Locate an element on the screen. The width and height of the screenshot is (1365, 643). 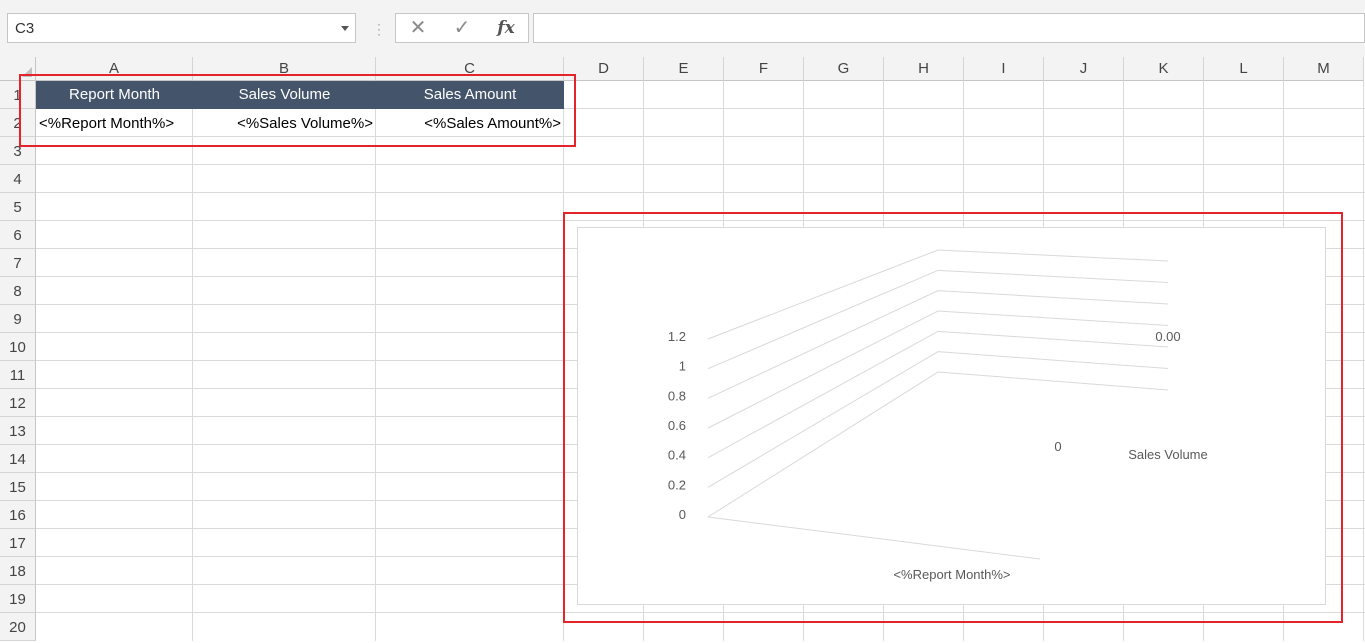
chart-depth-label: Sales Volume is located at coordinates (1168, 454).